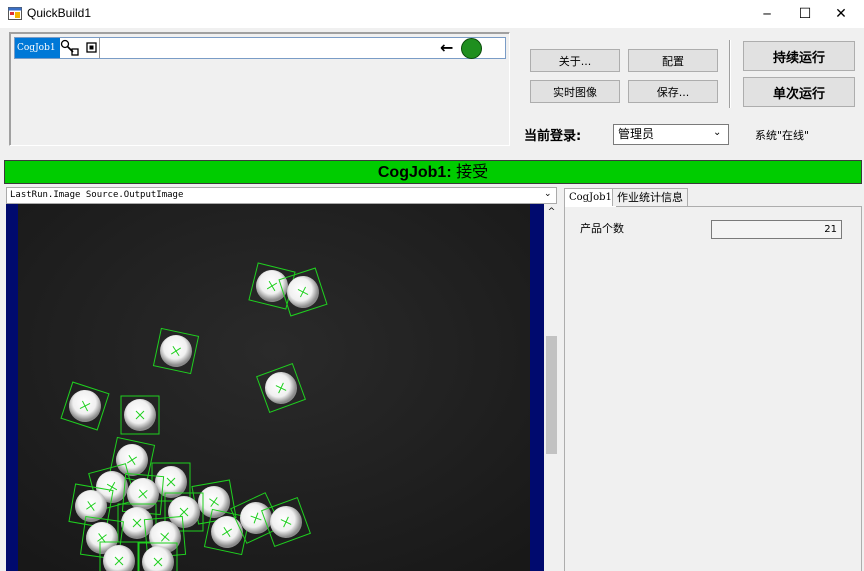 This screenshot has width=864, height=571. Describe the element at coordinates (799, 92) in the screenshot. I see `run-once-button: 单次运行` at that location.